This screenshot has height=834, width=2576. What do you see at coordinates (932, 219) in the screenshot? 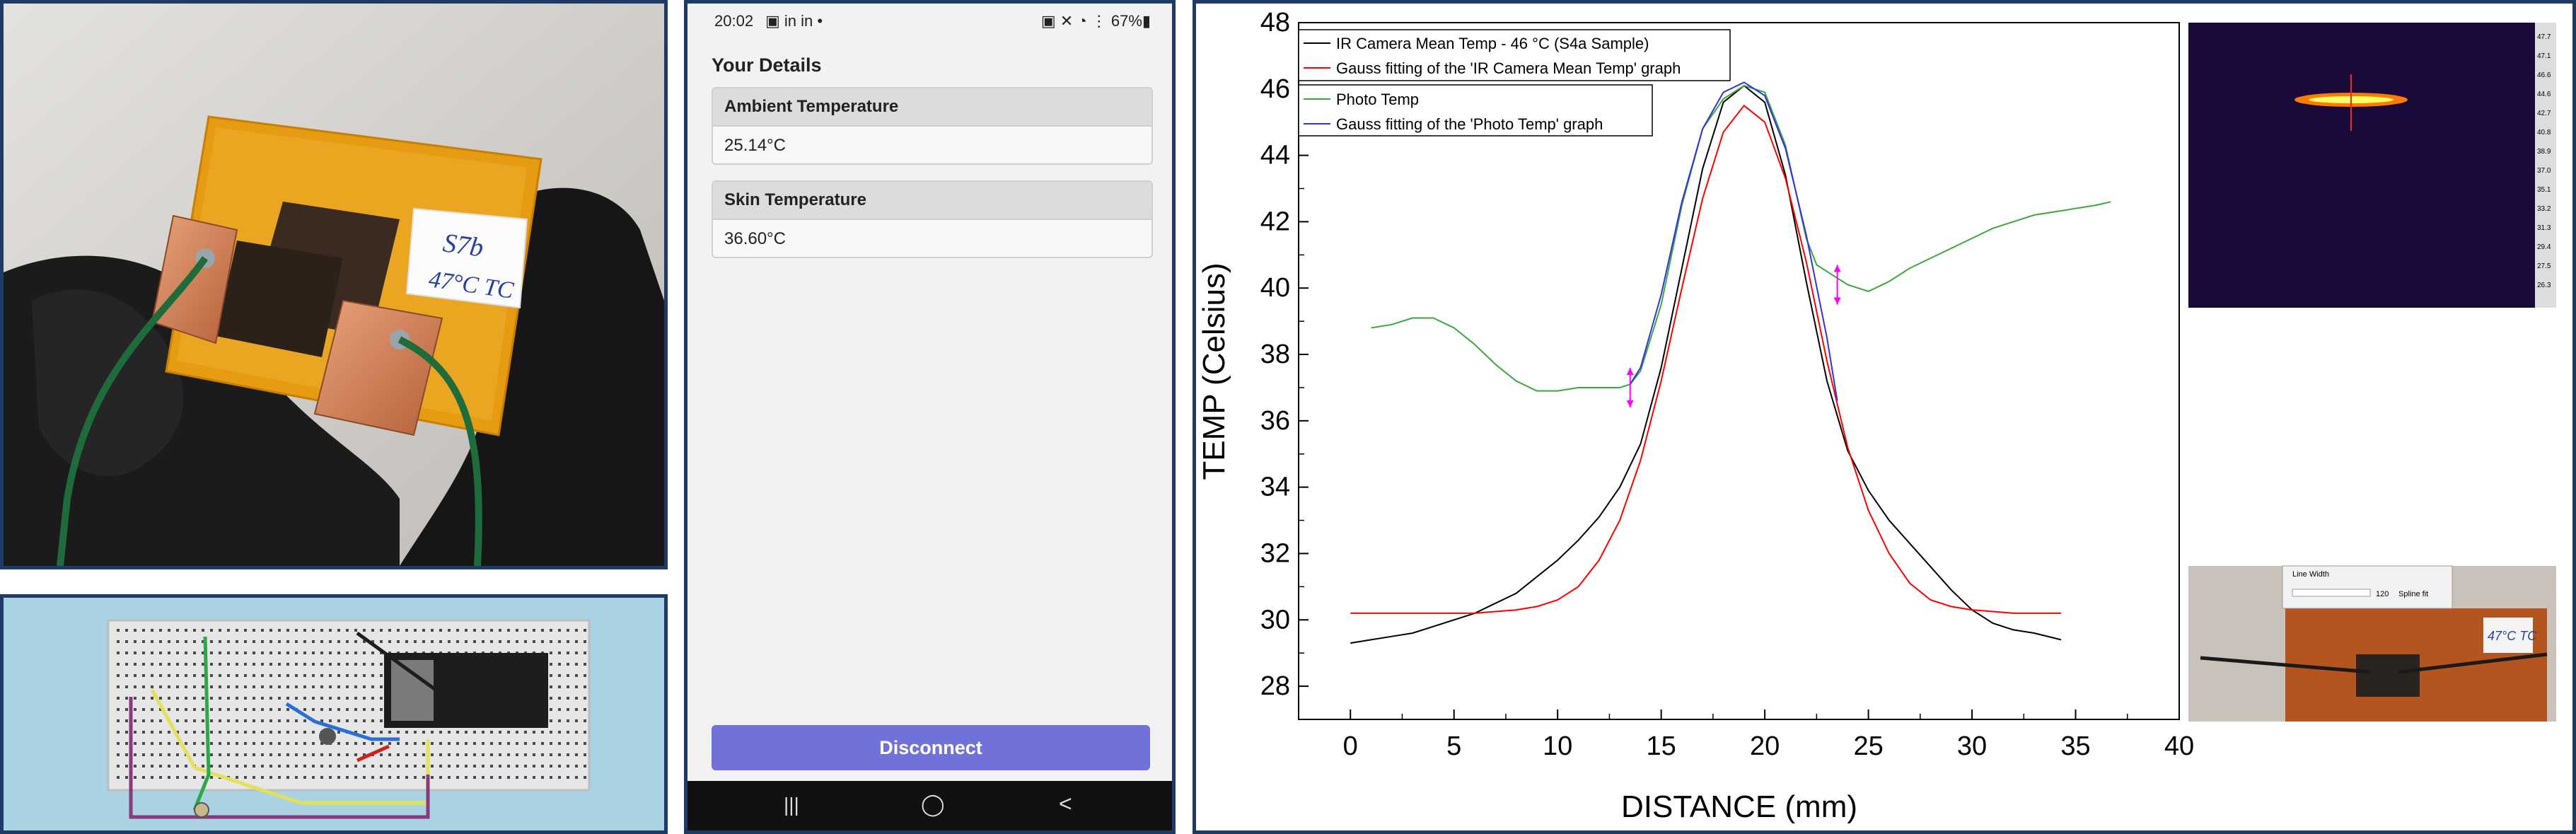
I see `skin-temperature-card: Skin Temperature 36.60°C` at bounding box center [932, 219].